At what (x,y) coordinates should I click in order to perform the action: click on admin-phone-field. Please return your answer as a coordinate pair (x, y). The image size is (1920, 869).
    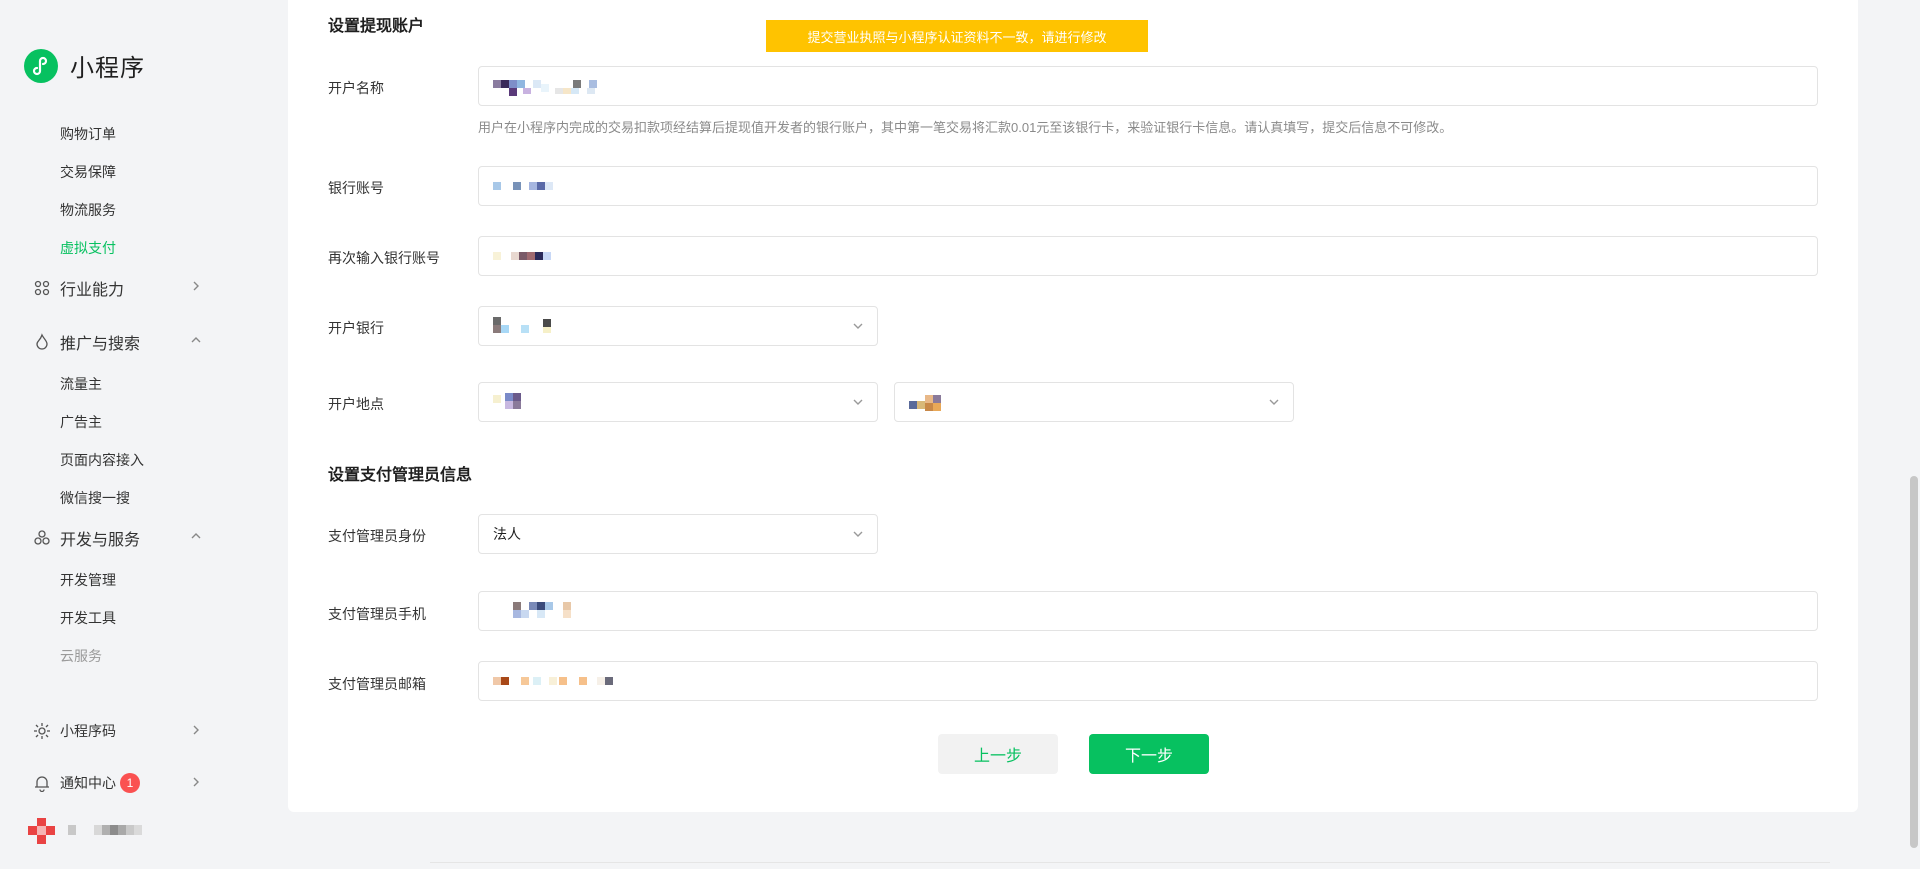
    Looking at the image, I should click on (1148, 611).